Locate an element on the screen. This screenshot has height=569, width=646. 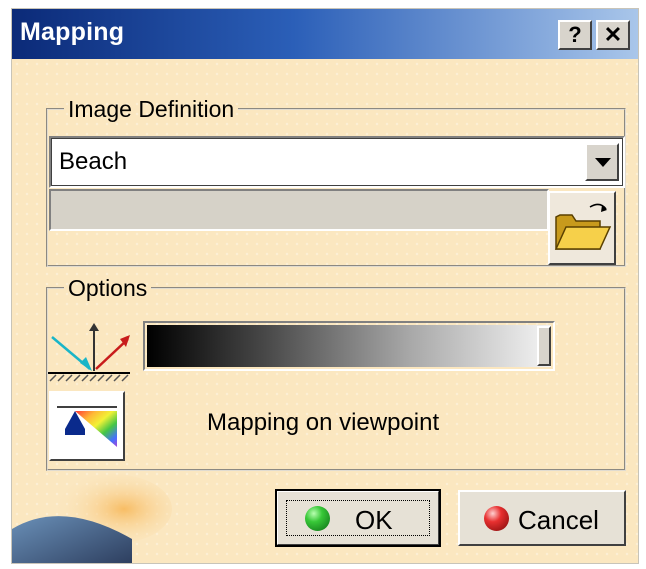
prism-spectrum-icon is located at coordinates (87, 426).